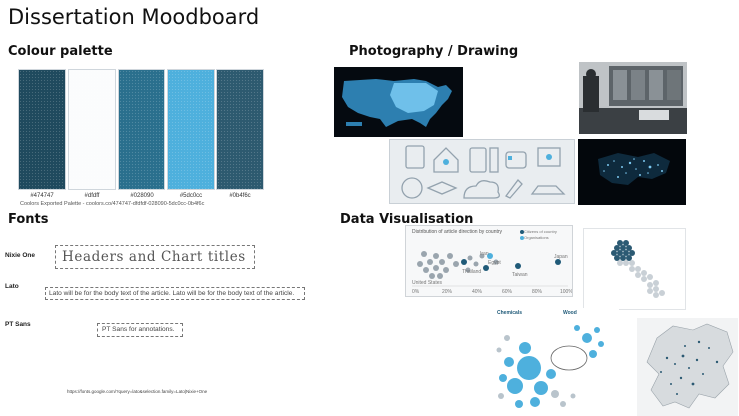 This screenshot has height=416, width=739. I want to click on swatch-label-1: #474747, so click(42, 196).